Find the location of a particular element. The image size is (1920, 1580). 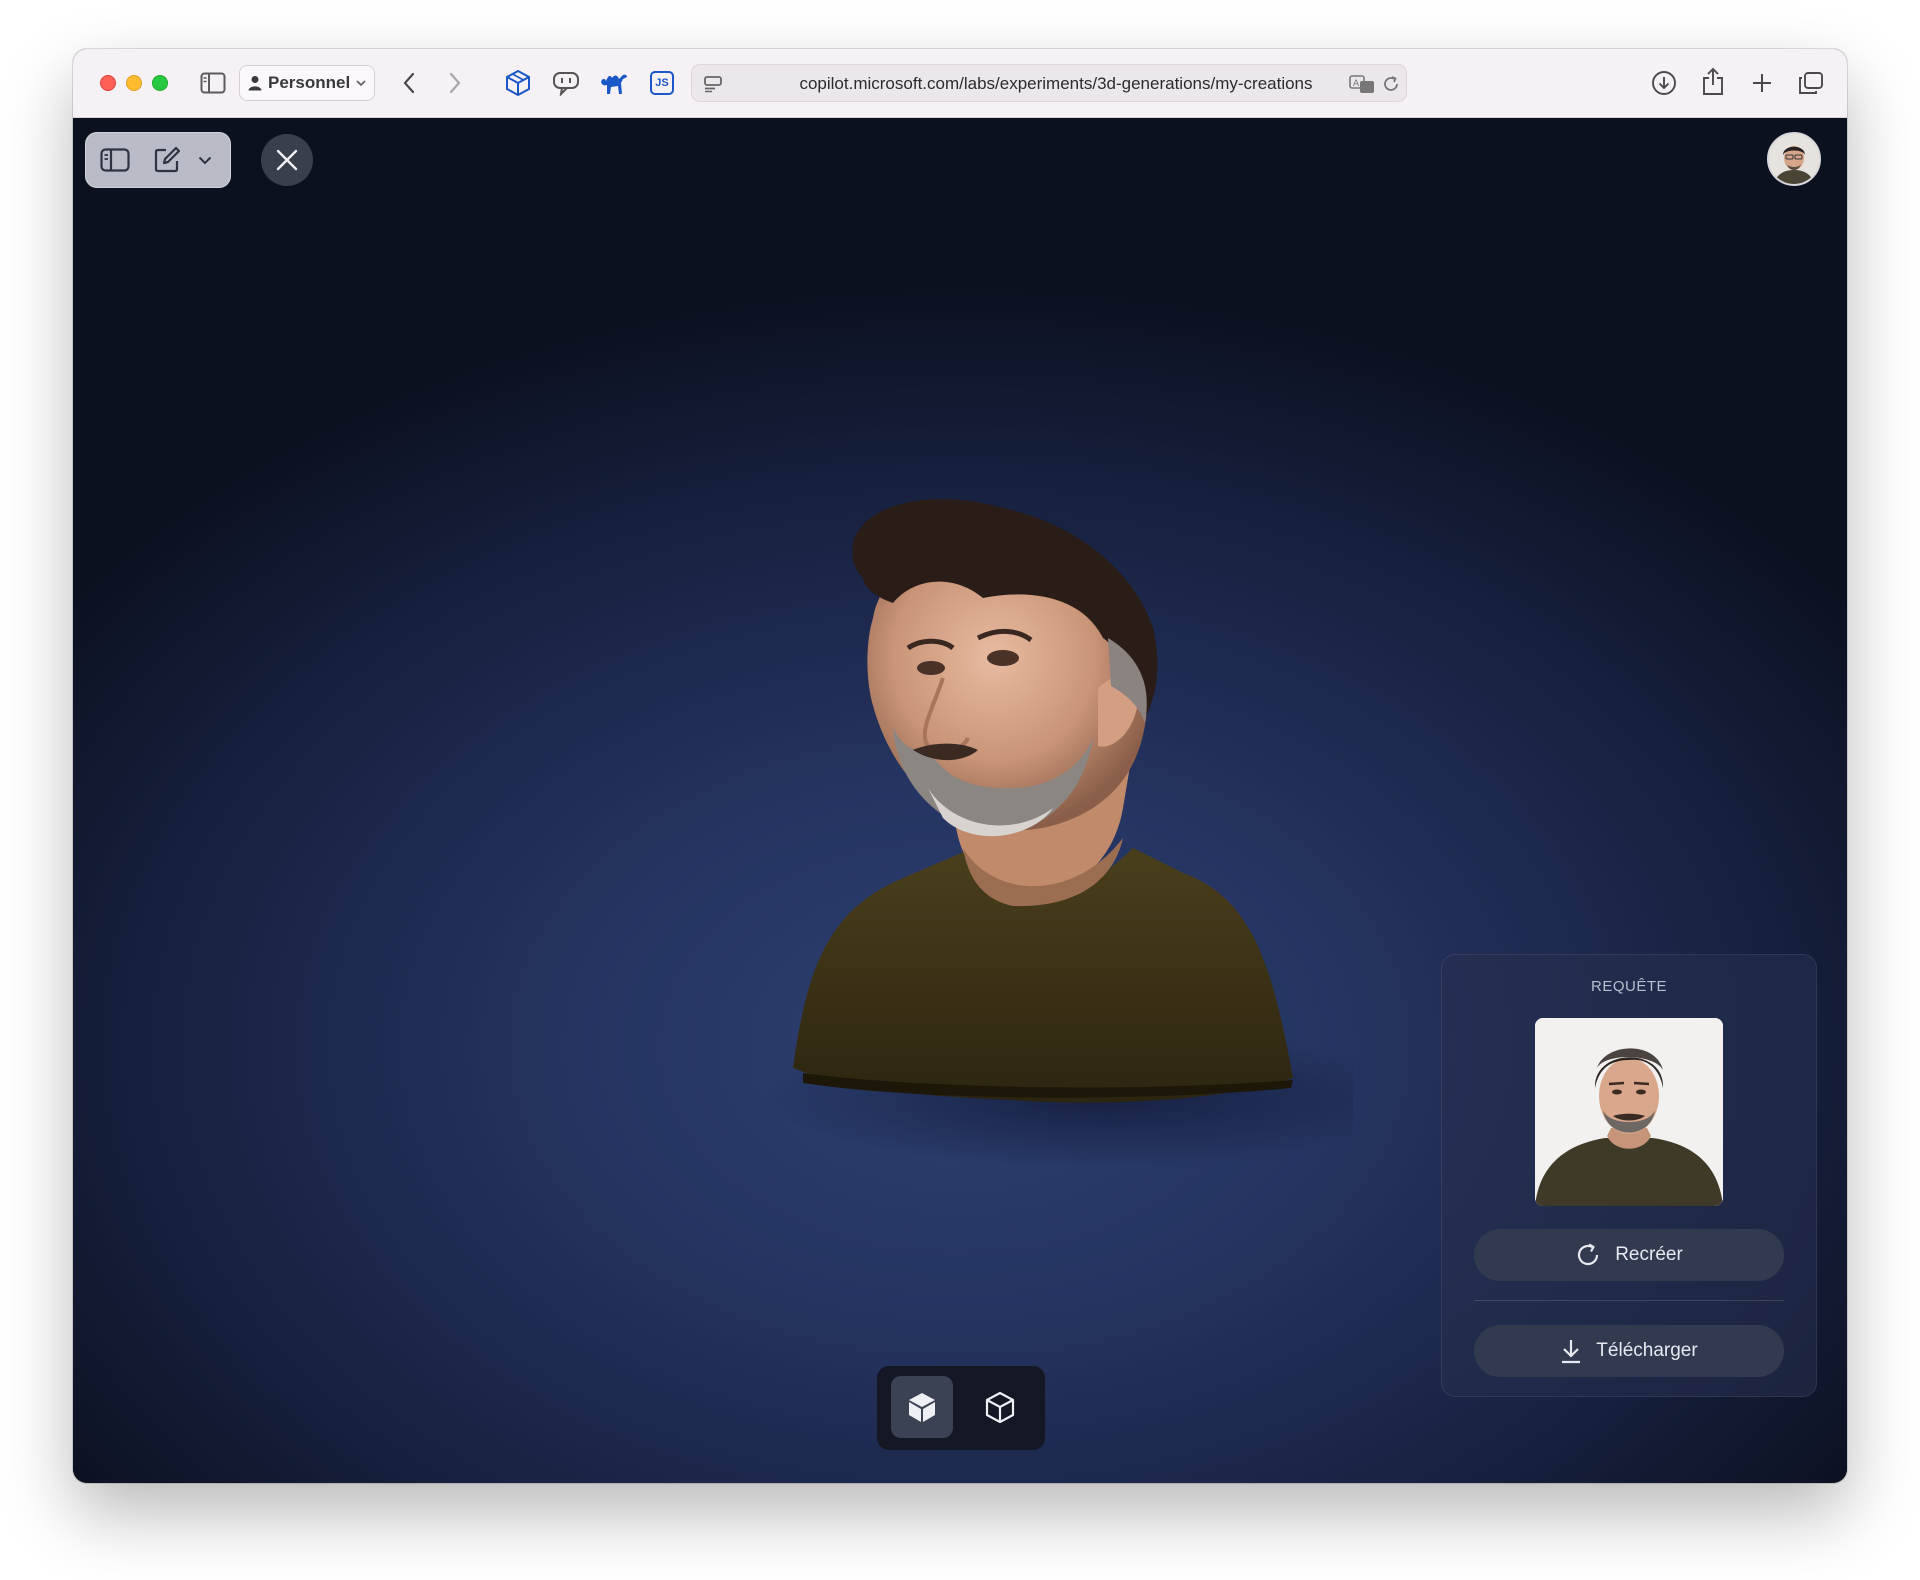

wireframe-cube-icon is located at coordinates (1000, 1407).